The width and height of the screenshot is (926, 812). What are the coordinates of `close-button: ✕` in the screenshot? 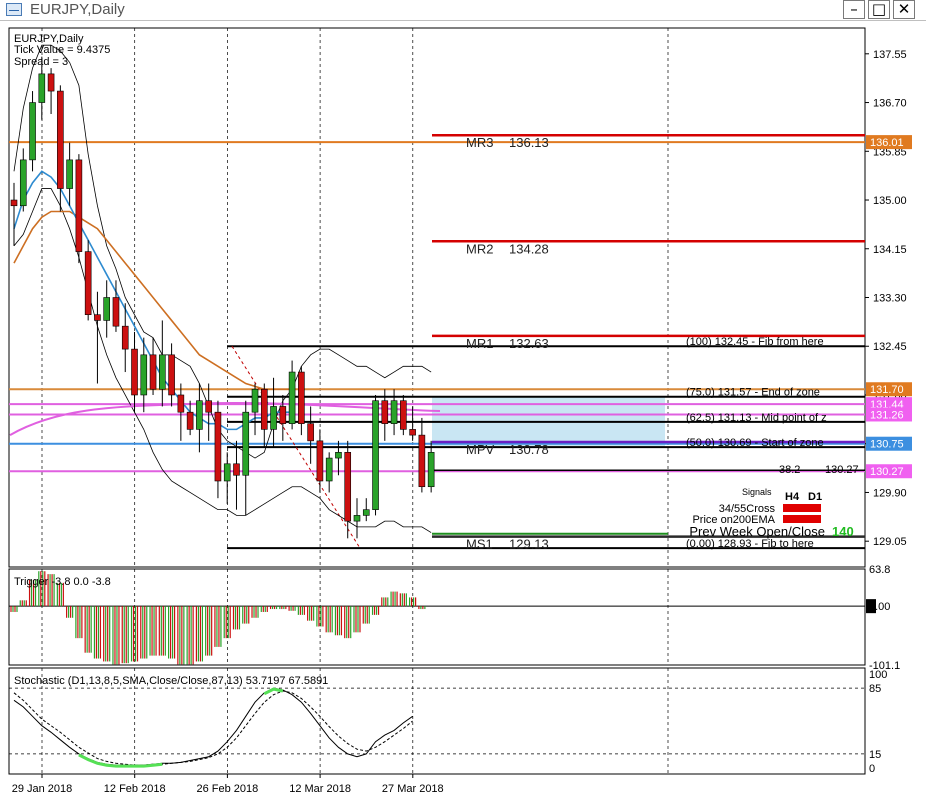 It's located at (904, 9).